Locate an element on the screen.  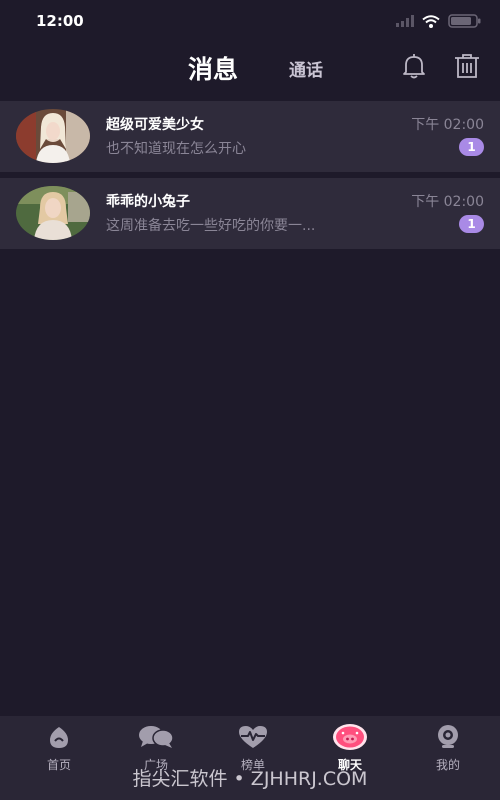
status-bar: 12:00 is located at coordinates (250, 22).